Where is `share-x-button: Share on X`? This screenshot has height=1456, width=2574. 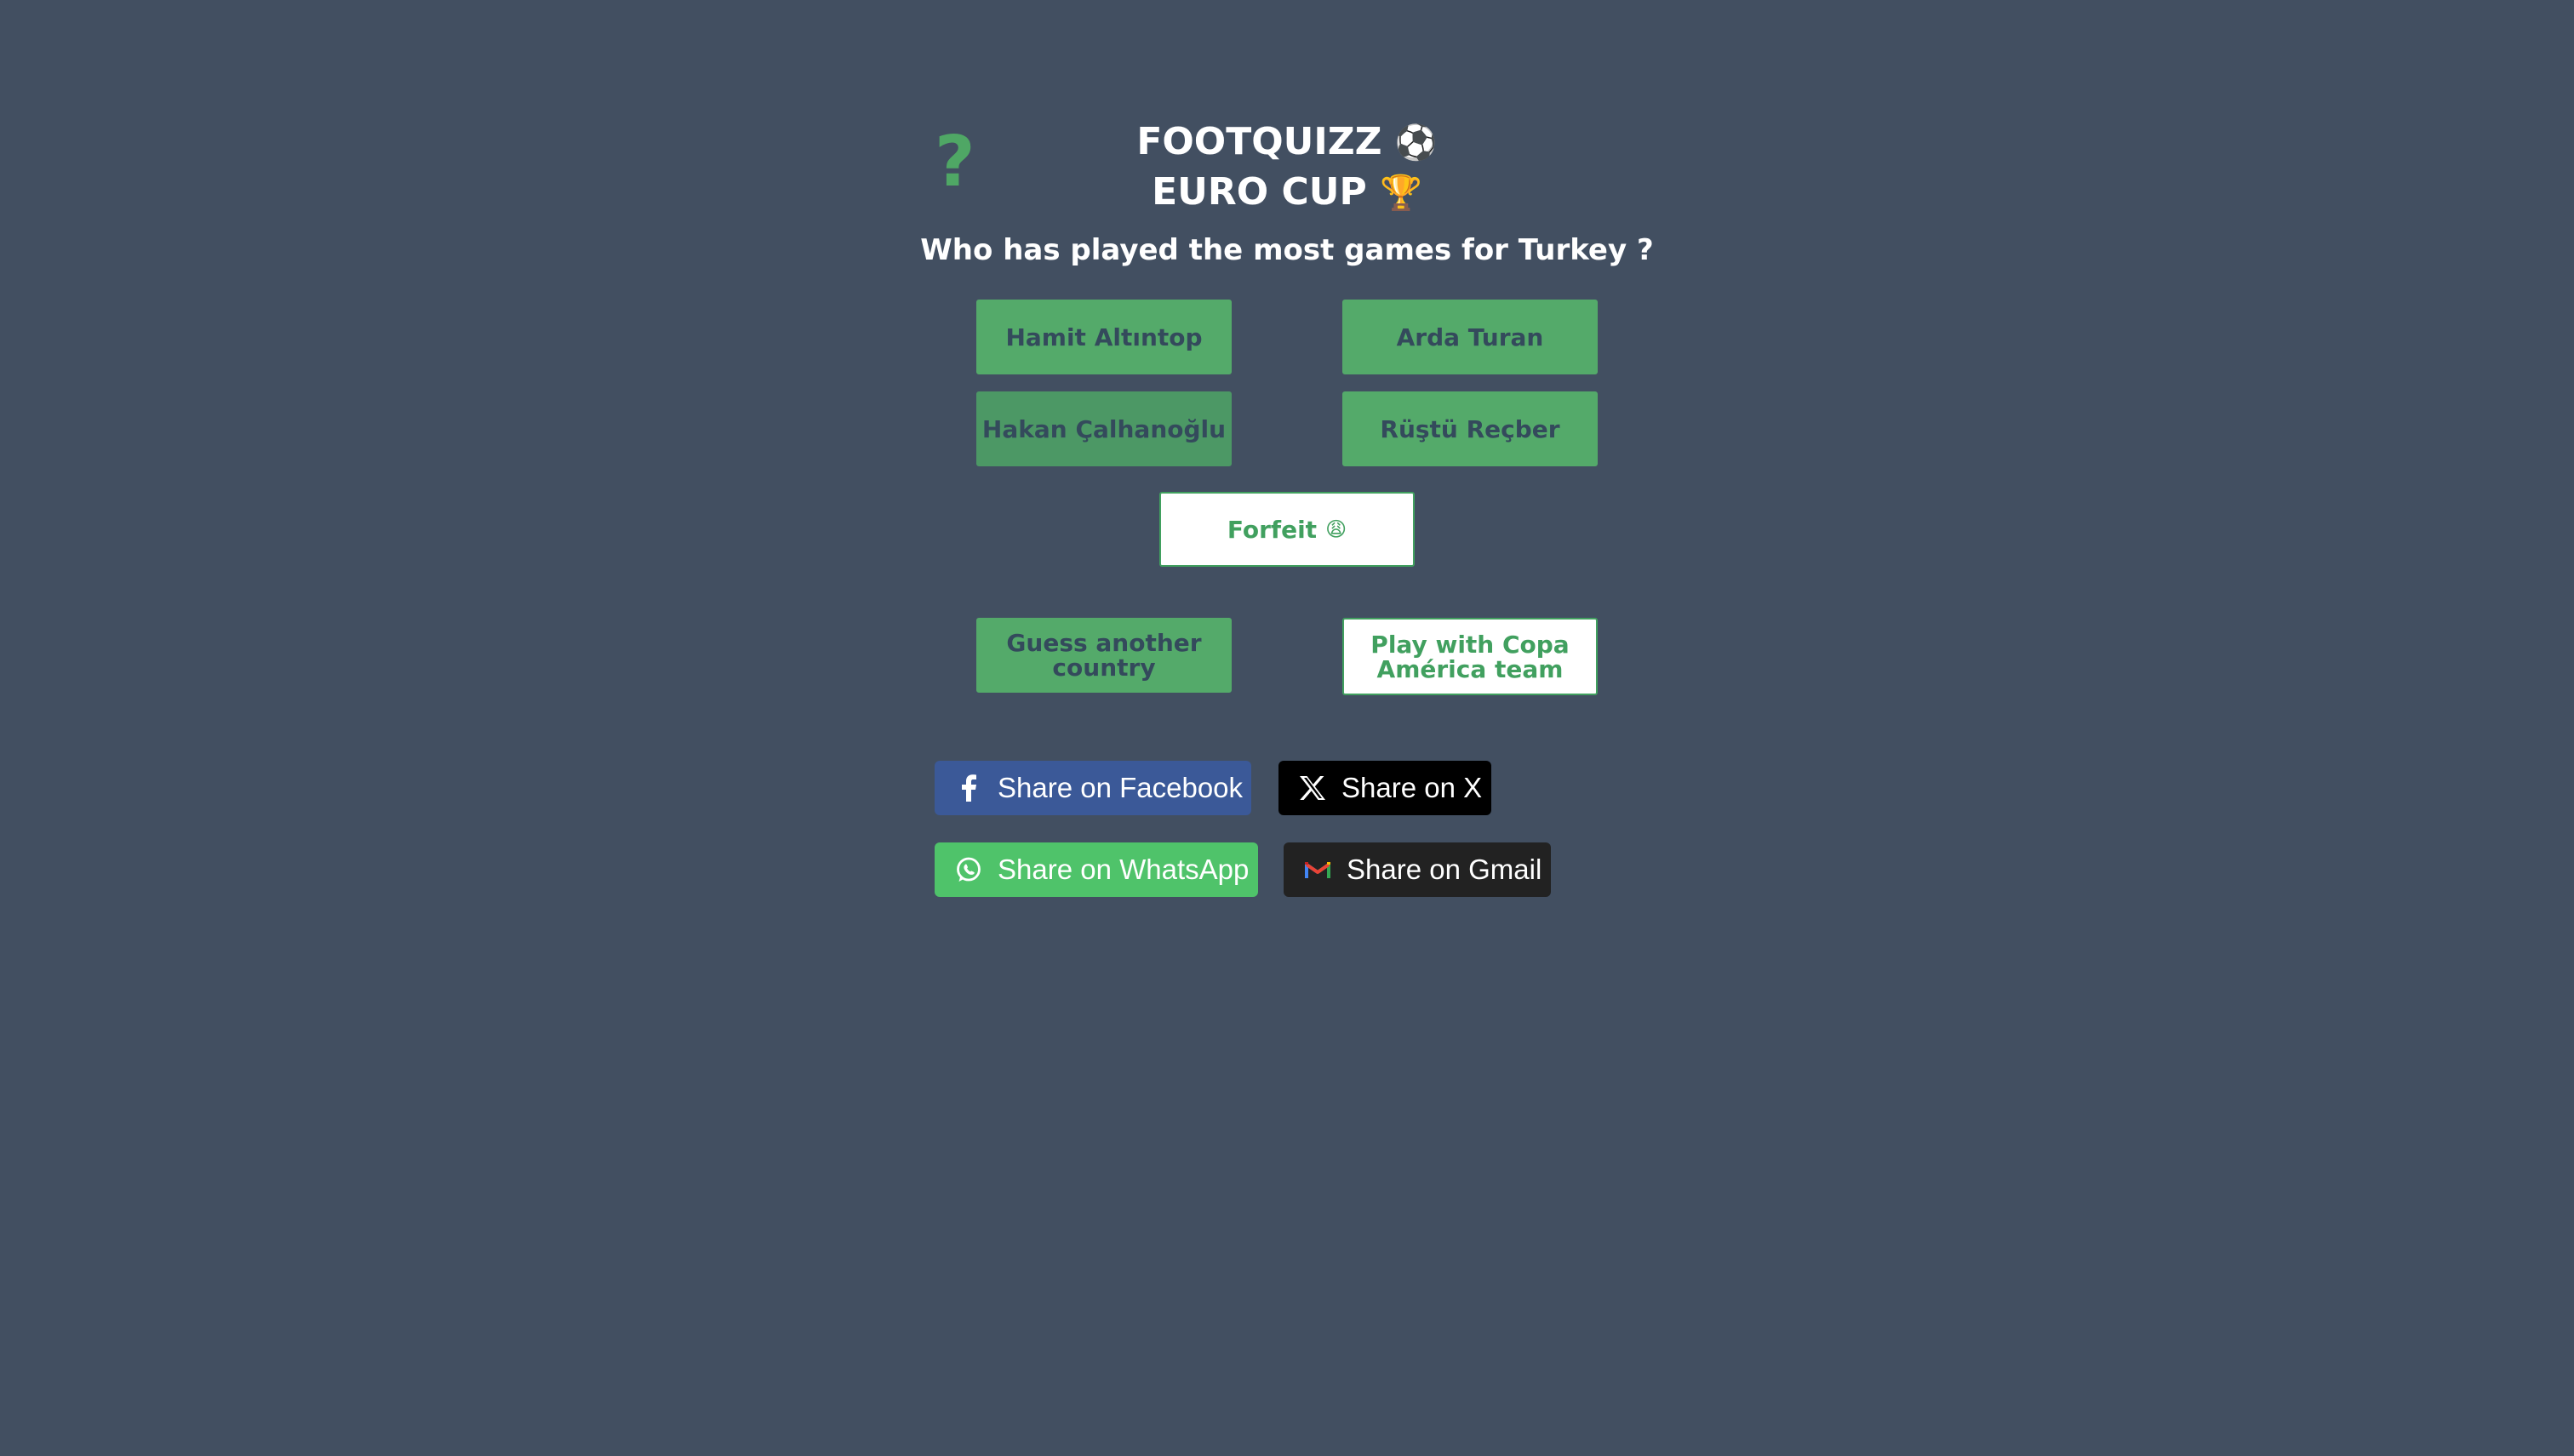
share-x-button: Share on X is located at coordinates (1384, 788).